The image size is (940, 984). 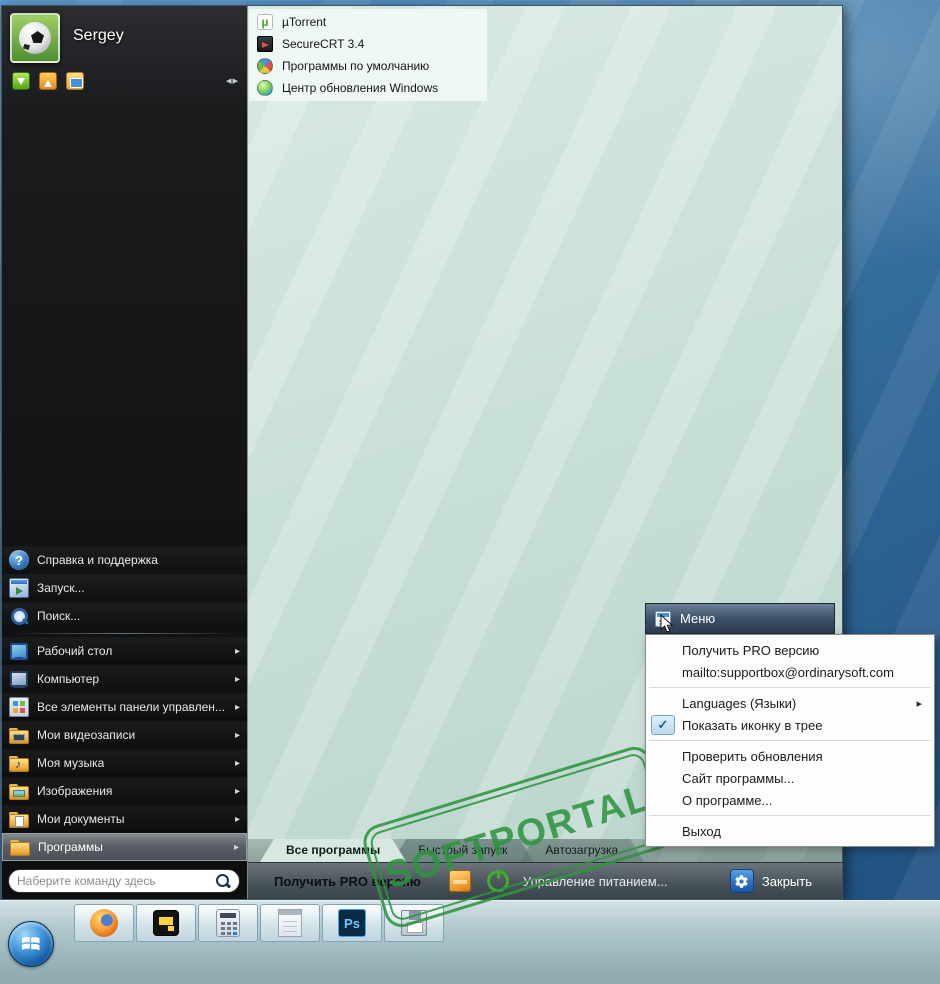 I want to click on pro-box-icon, so click(x=459, y=881).